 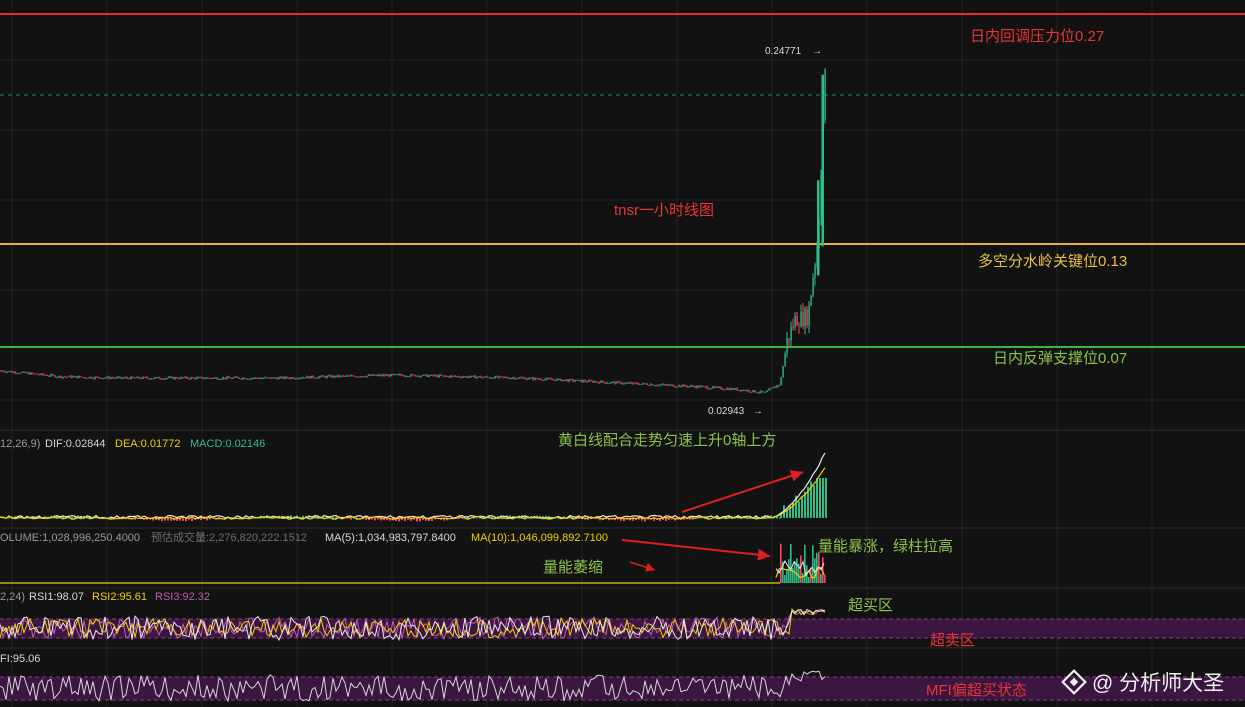 I want to click on macd-dif: DIF:0.02844, so click(x=75, y=444).